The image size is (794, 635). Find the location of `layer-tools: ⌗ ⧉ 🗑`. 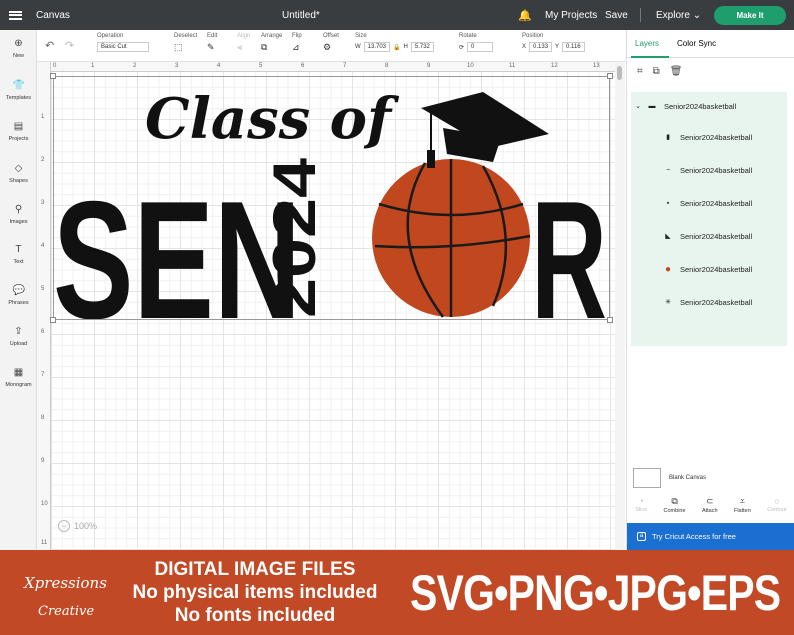

layer-tools: ⌗ ⧉ 🗑 is located at coordinates (659, 71).